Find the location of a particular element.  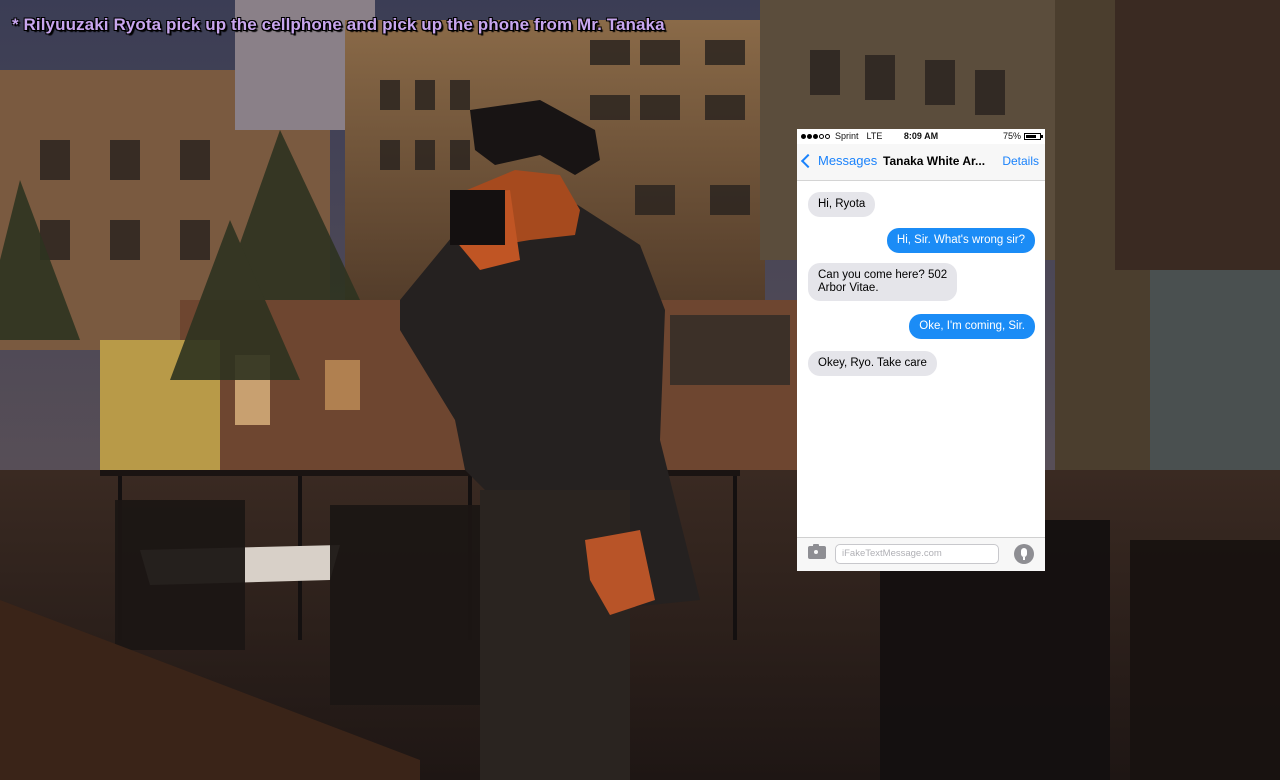

camera-icon is located at coordinates (817, 551).